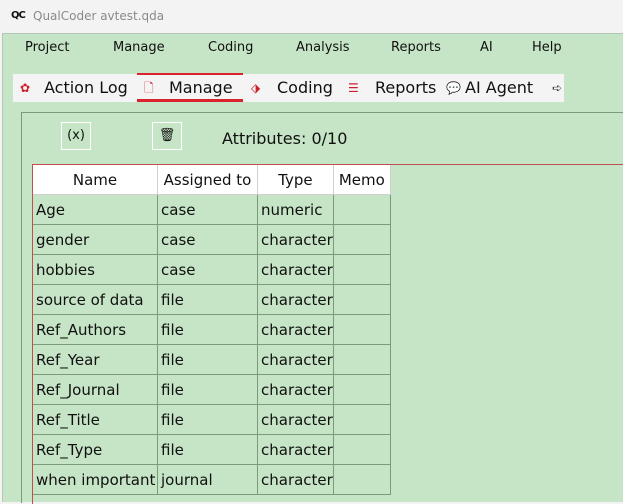  What do you see at coordinates (295, 209) in the screenshot?
I see `cell-type: numeric` at bounding box center [295, 209].